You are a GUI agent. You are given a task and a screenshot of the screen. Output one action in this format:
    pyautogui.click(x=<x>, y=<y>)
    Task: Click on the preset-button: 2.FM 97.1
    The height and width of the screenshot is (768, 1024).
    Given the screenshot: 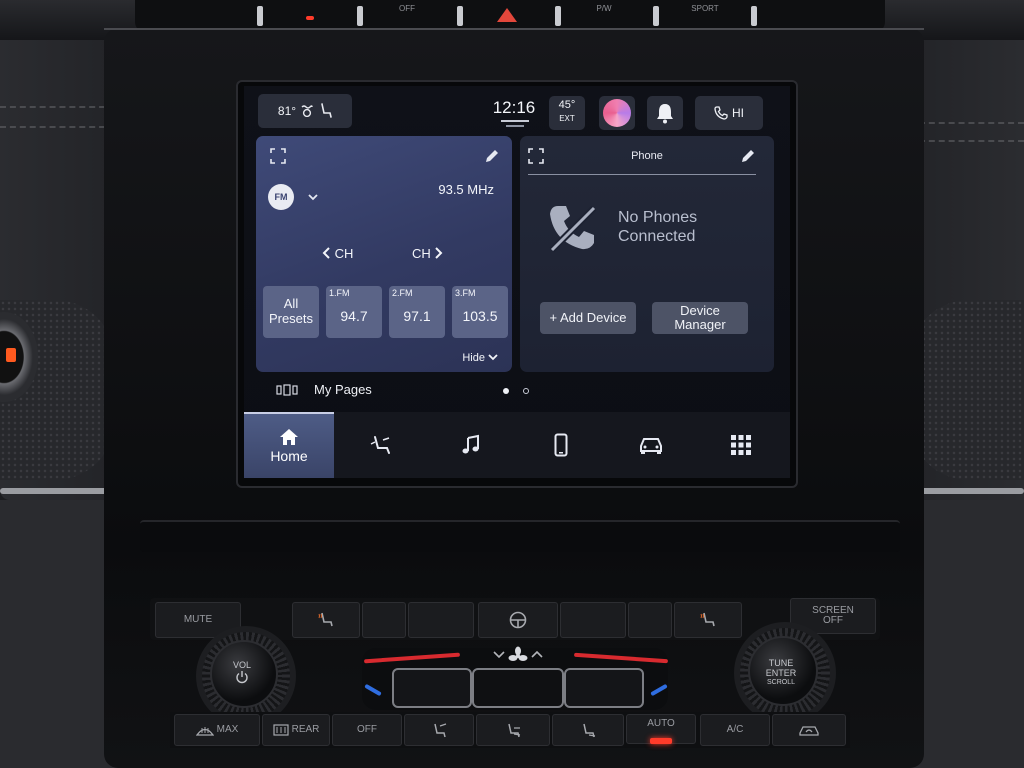 What is the action you would take?
    pyautogui.click(x=417, y=312)
    